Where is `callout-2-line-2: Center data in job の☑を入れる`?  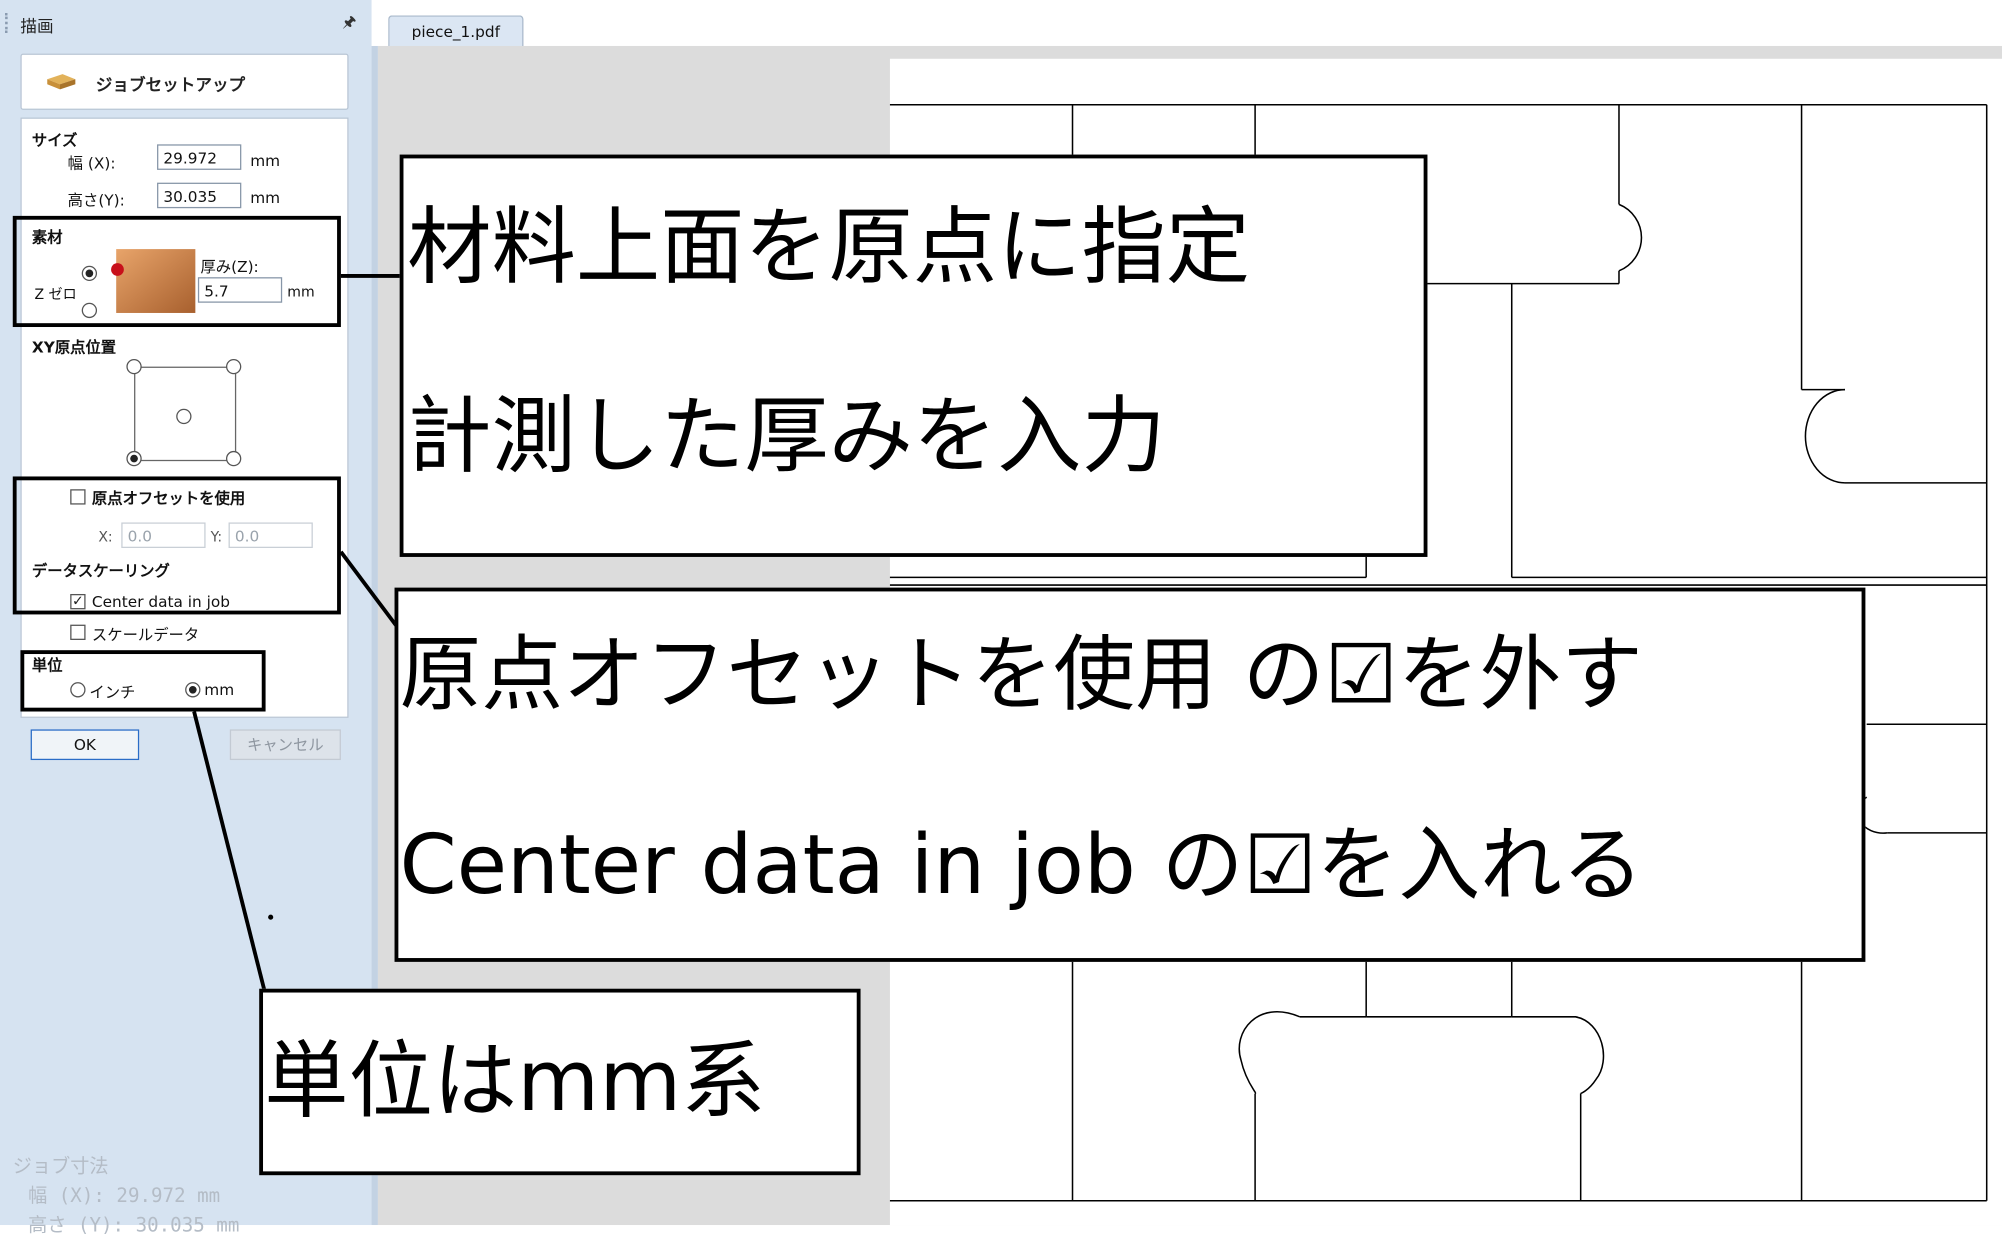
callout-2-line-2: Center data in job の☑を入れる is located at coordinates (1021, 866).